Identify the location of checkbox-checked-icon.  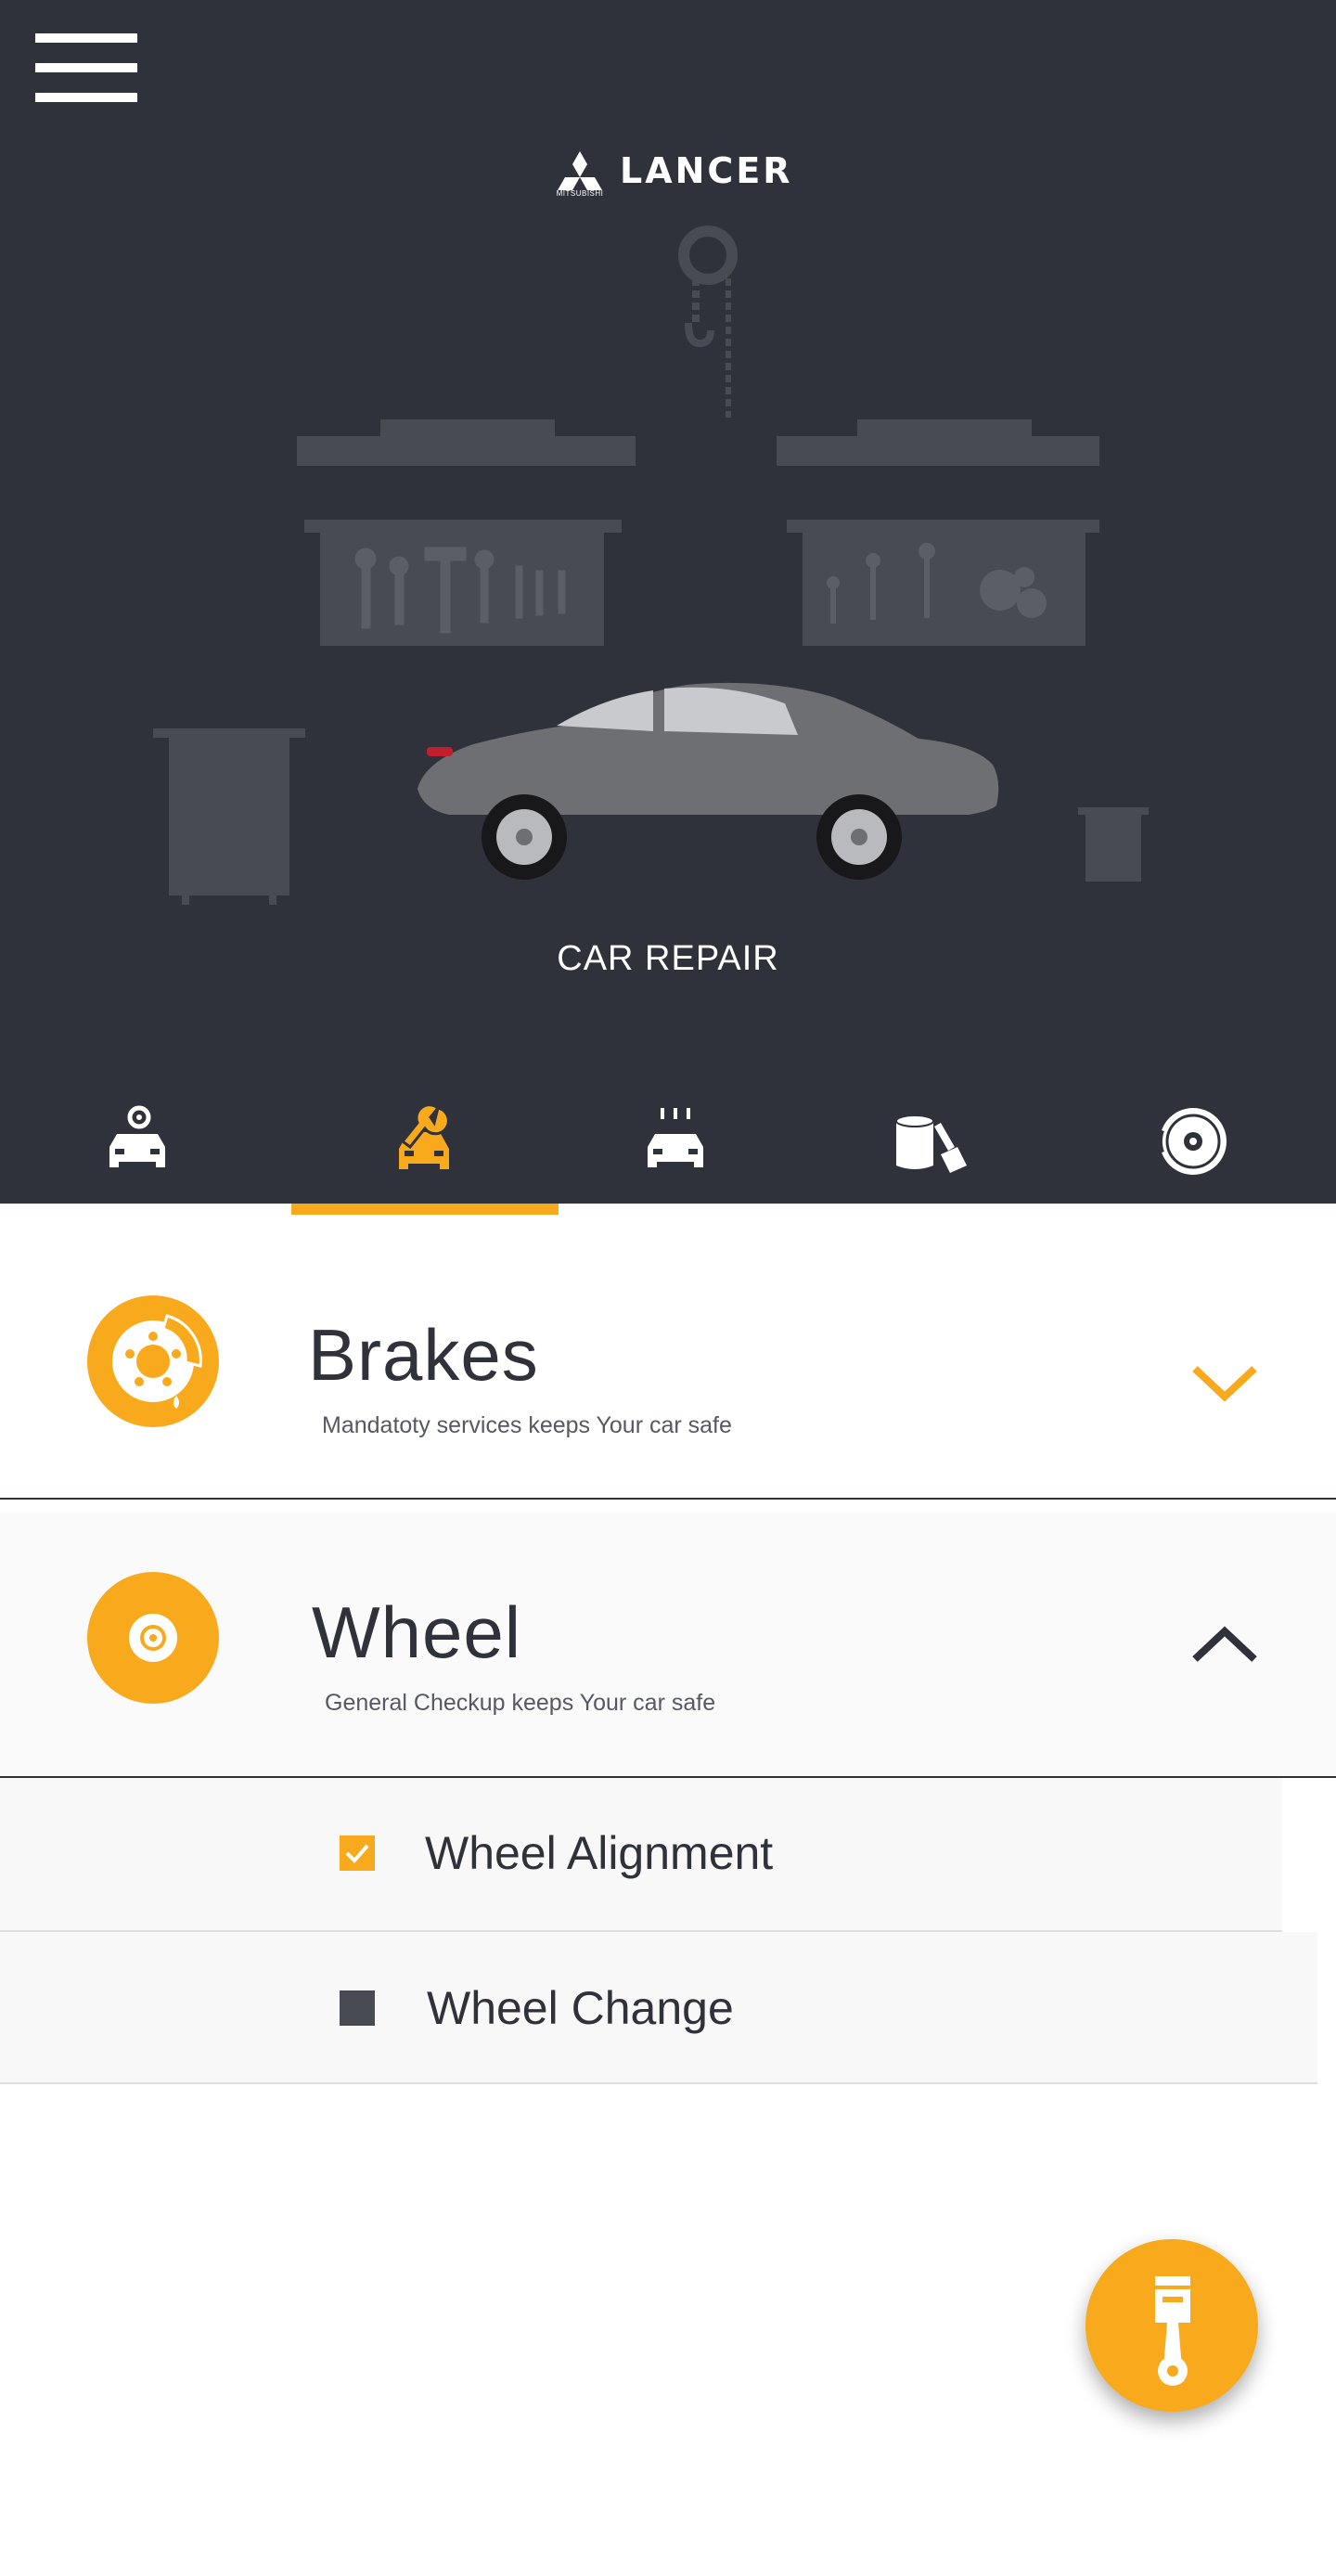
(357, 1853).